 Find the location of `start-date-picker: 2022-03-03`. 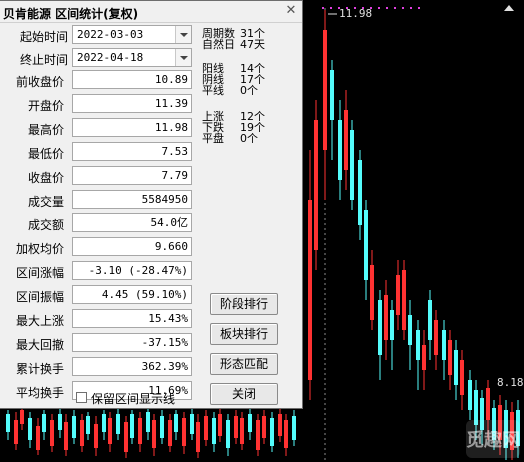

start-date-picker: 2022-03-03 is located at coordinates (132, 34).